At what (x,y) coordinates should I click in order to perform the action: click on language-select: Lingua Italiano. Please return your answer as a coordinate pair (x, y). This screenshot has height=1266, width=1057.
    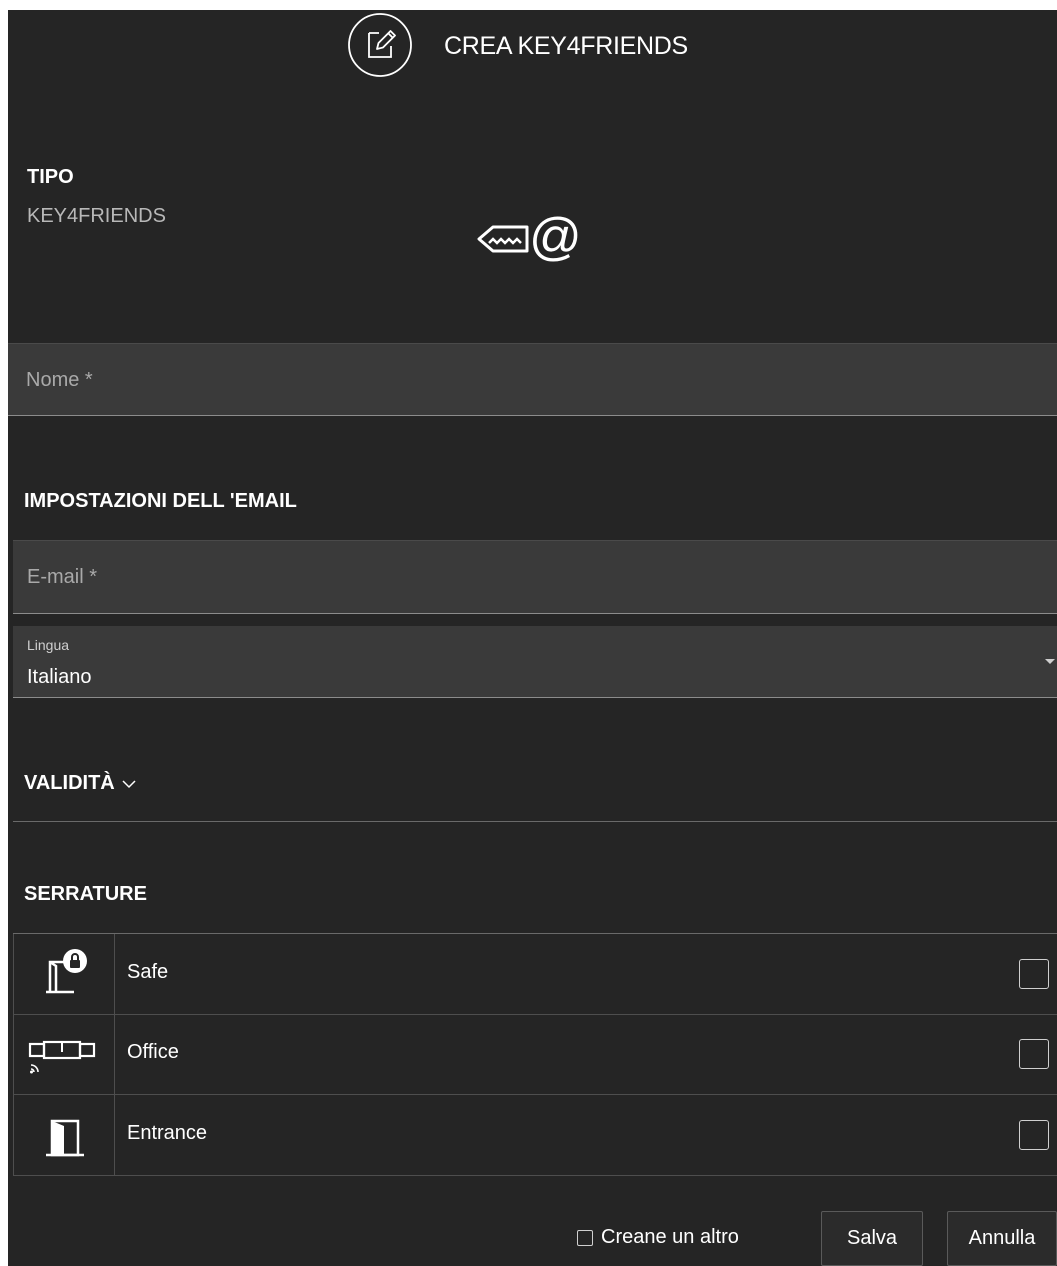
    Looking at the image, I should click on (535, 662).